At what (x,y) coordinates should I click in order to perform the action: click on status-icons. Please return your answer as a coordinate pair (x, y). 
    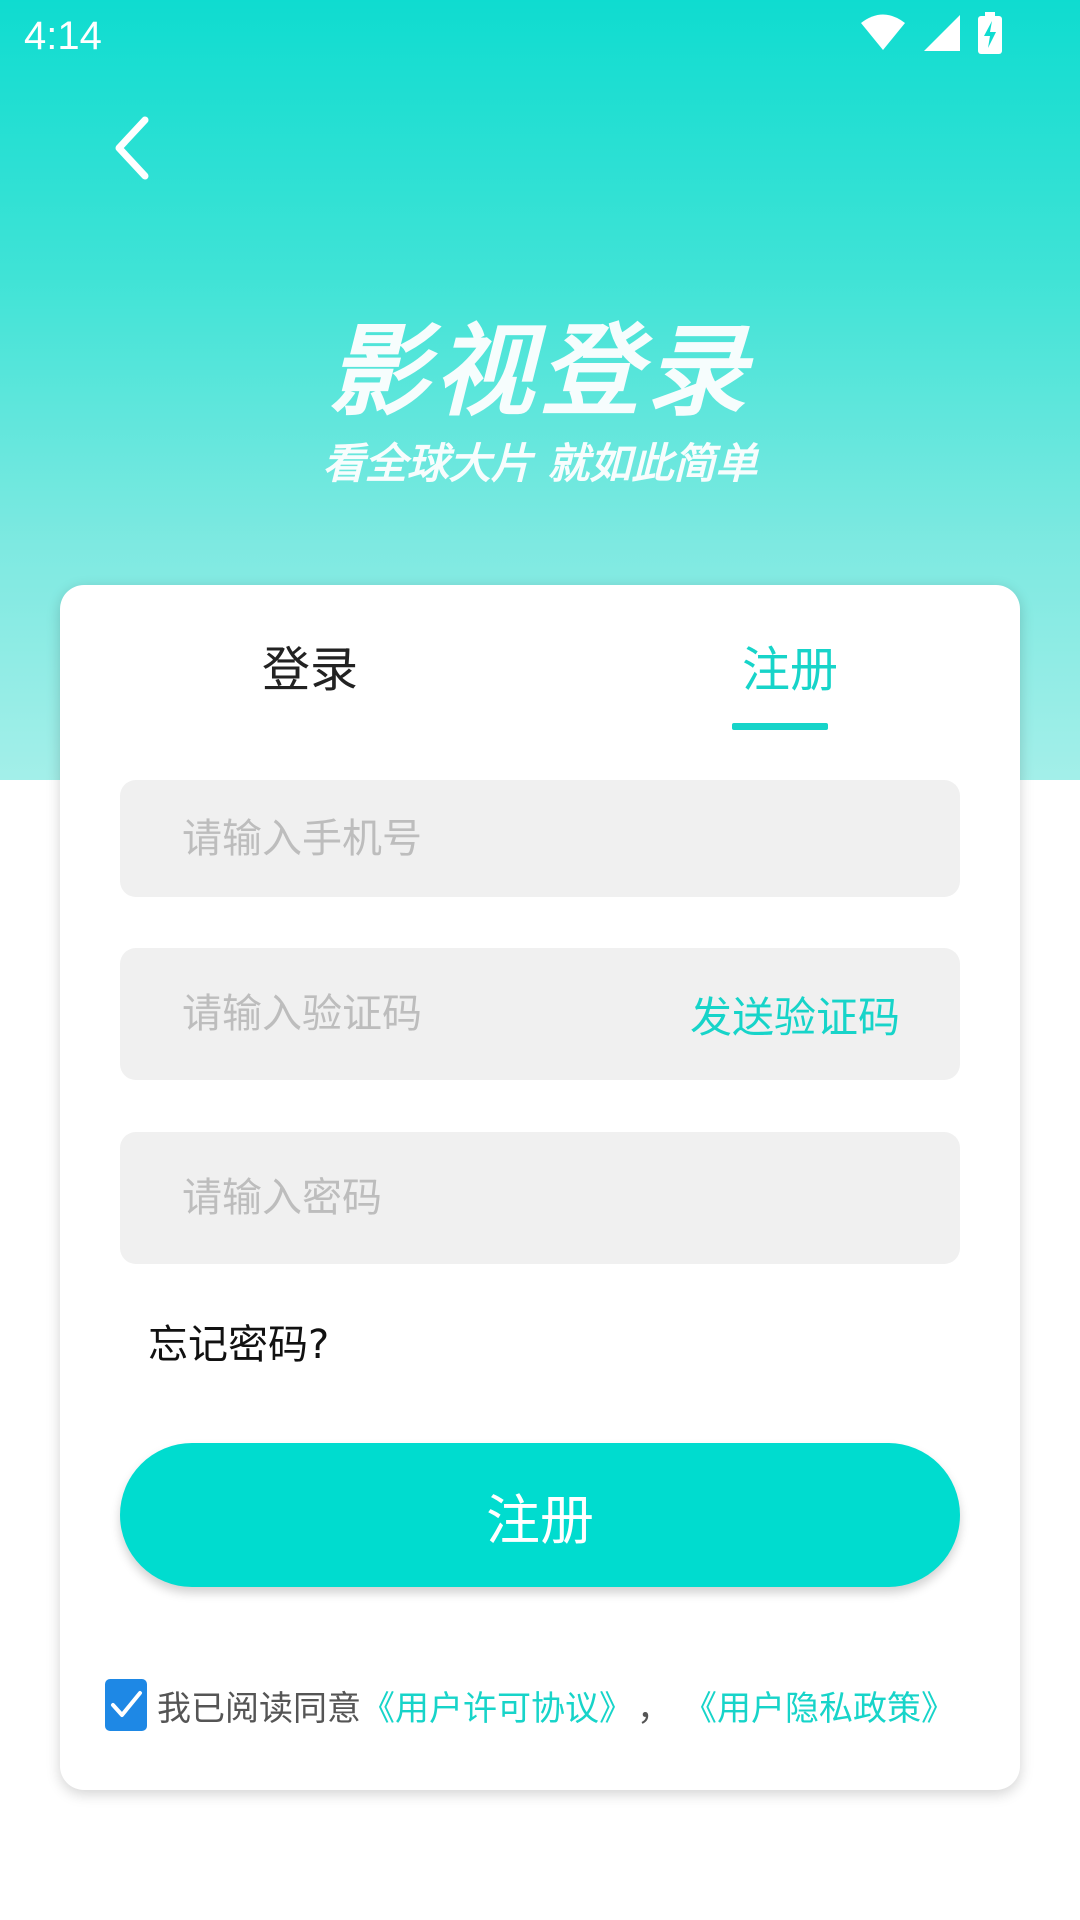
    Looking at the image, I should click on (931, 35).